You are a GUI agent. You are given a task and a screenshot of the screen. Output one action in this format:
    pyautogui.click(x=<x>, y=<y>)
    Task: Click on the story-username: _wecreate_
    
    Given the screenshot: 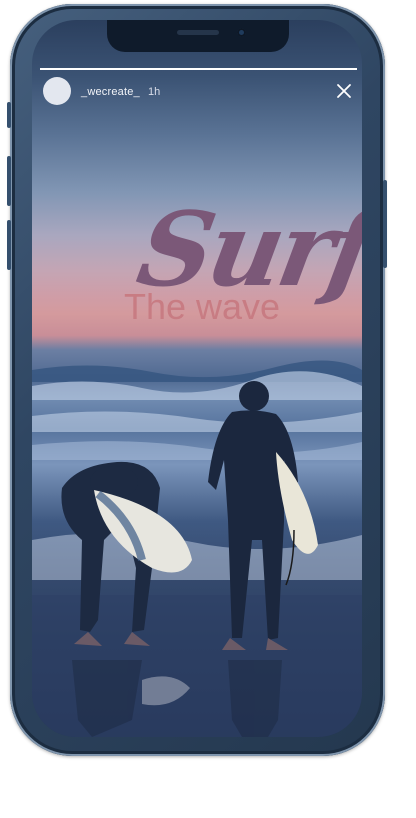 What is the action you would take?
    pyautogui.click(x=110, y=92)
    